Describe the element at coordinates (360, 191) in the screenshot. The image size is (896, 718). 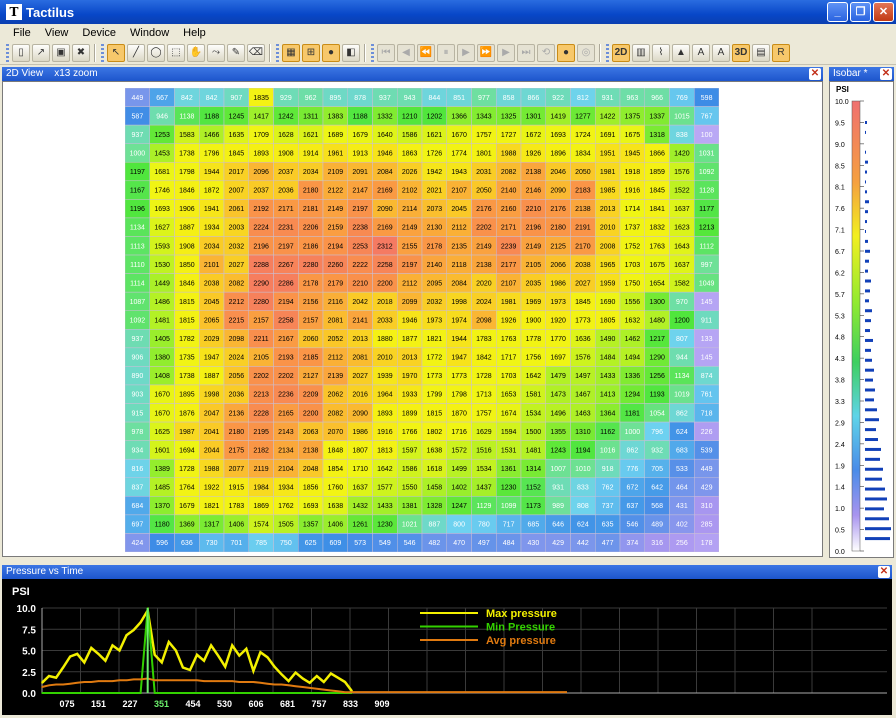
I see `pressure-cell-value: 2147` at that location.